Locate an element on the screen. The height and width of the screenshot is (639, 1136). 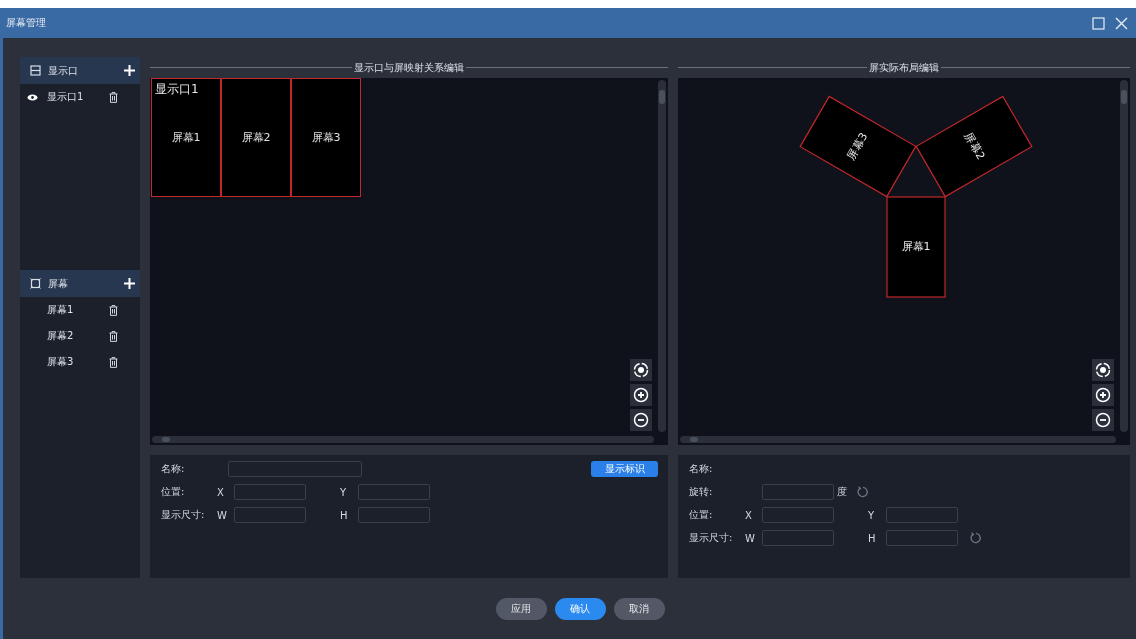
field-label: 旋转: is located at coordinates (701, 492).